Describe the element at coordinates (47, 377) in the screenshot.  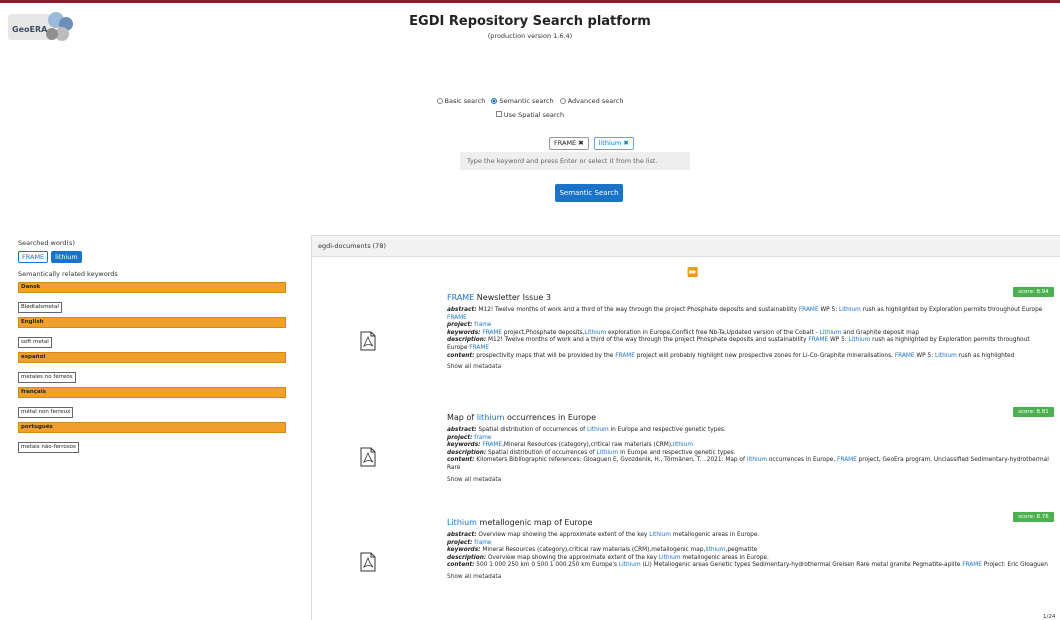
I see `related-keyword-chip: metales no férreos` at that location.